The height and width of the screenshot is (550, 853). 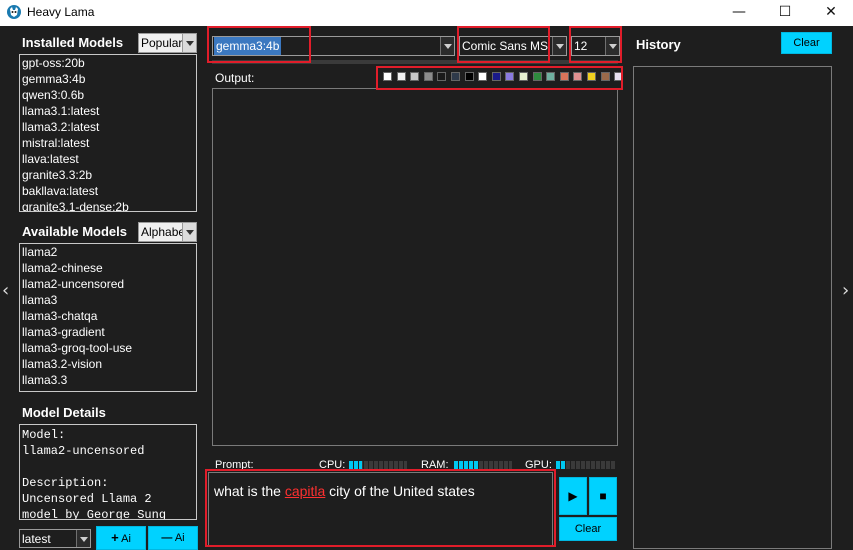 What do you see at coordinates (108, 127) in the screenshot?
I see `installed-model-item: llama3.2:latest` at bounding box center [108, 127].